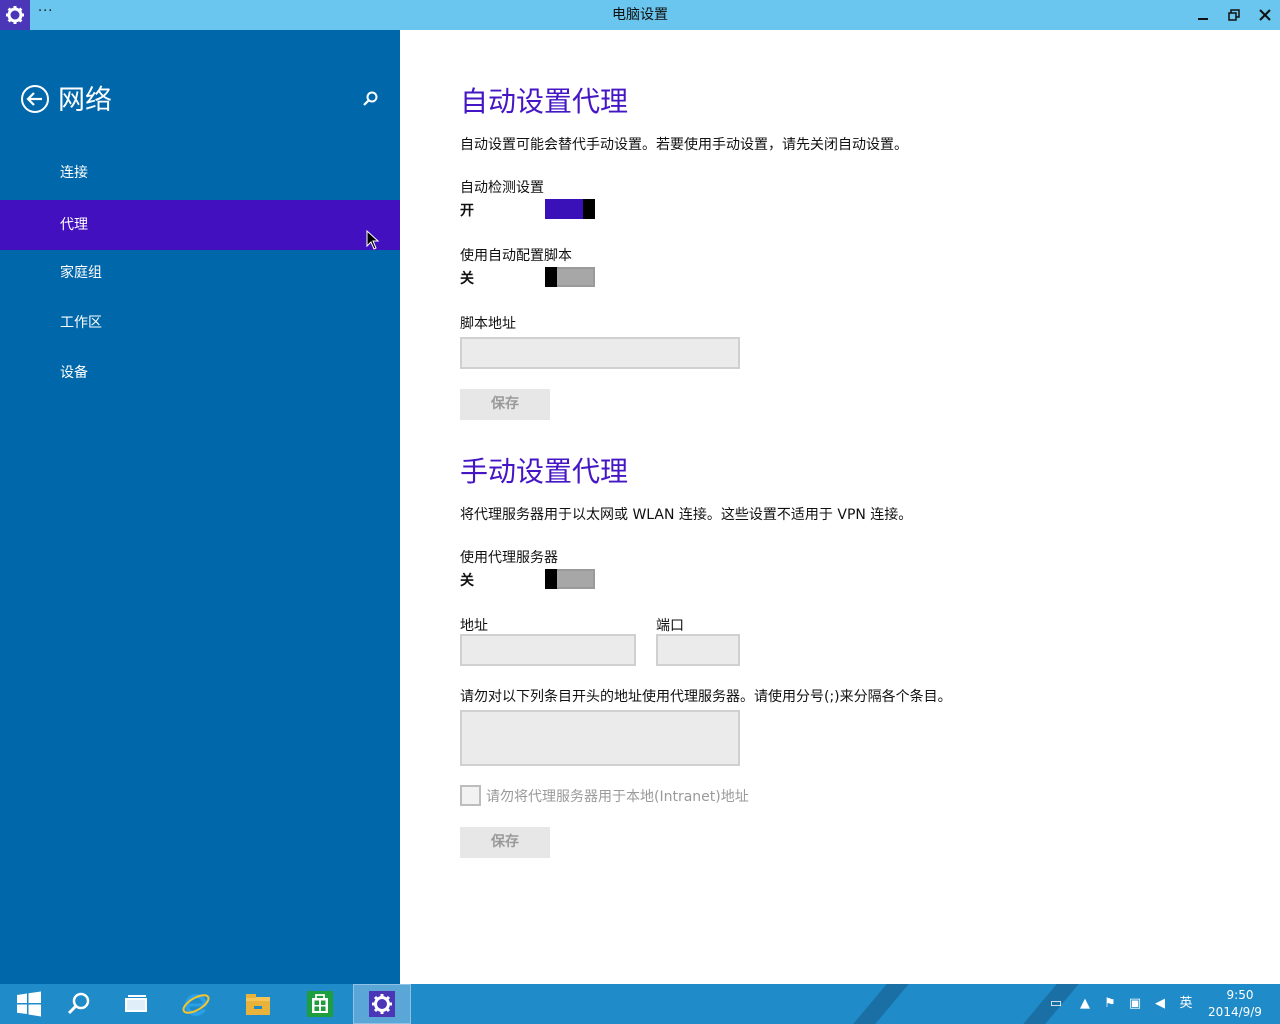  I want to click on exceptions-label: 请勿对以下列条目开头的地址使用代理服务器。请使用分号(;)来分隔各个条目。, so click(706, 697).